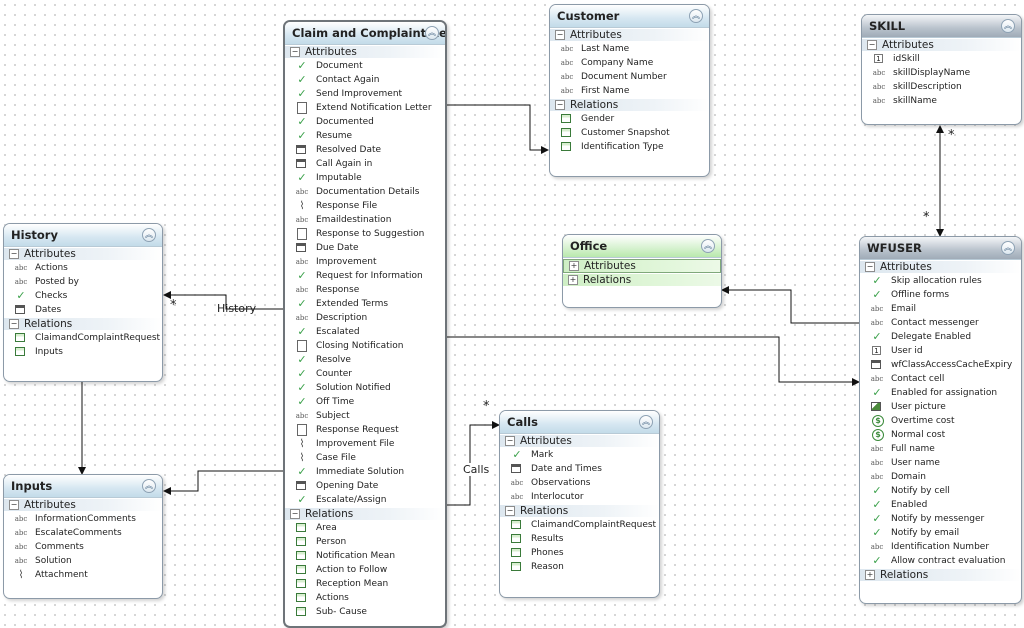 This screenshot has width=1024, height=628. What do you see at coordinates (940, 309) in the screenshot?
I see `attribute-row: abc Email` at bounding box center [940, 309].